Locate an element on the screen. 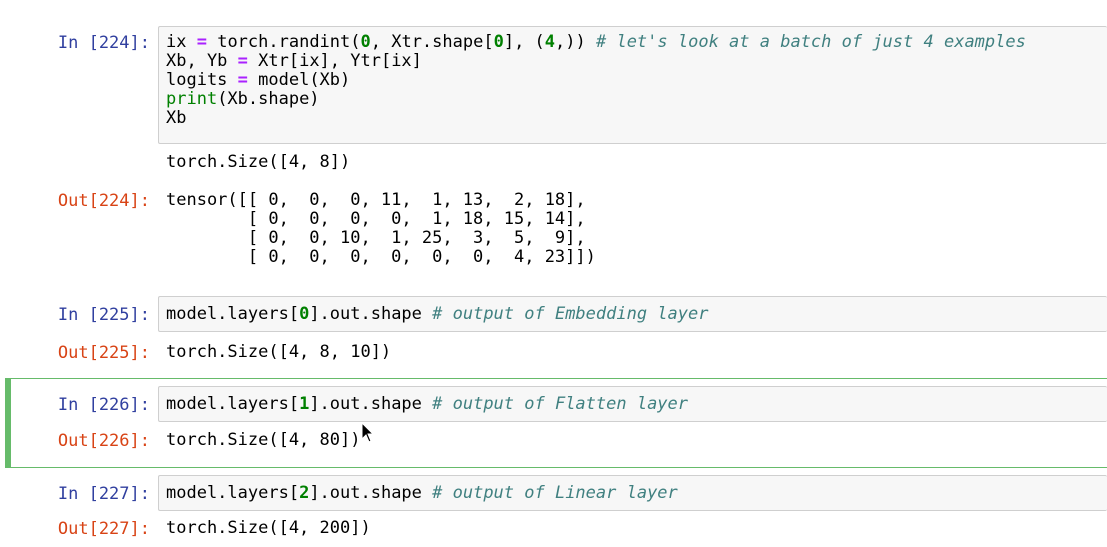 The image size is (1107, 547). out-prompt: Out[227]: is located at coordinates (103, 529).